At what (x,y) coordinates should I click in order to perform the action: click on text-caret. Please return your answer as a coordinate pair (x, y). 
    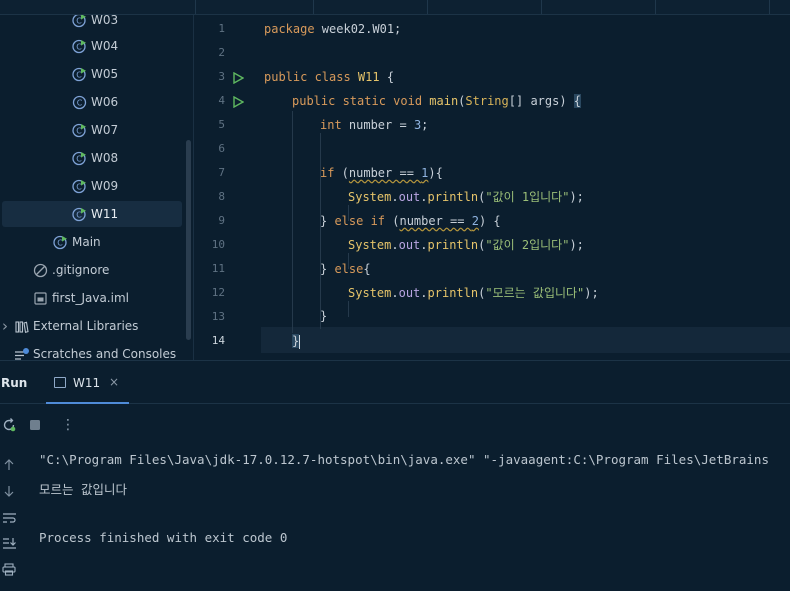
    Looking at the image, I should click on (300, 341).